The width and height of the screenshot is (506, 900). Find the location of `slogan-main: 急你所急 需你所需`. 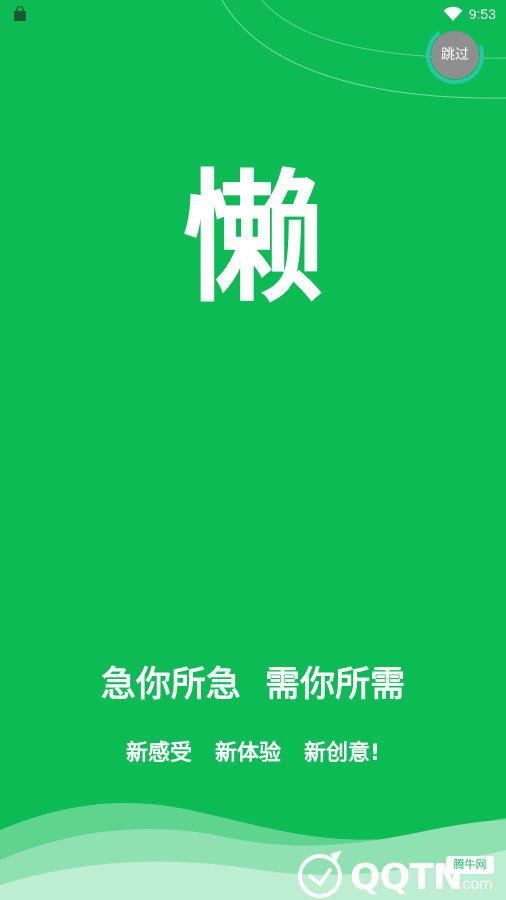

slogan-main: 急你所急 需你所需 is located at coordinates (253, 685).